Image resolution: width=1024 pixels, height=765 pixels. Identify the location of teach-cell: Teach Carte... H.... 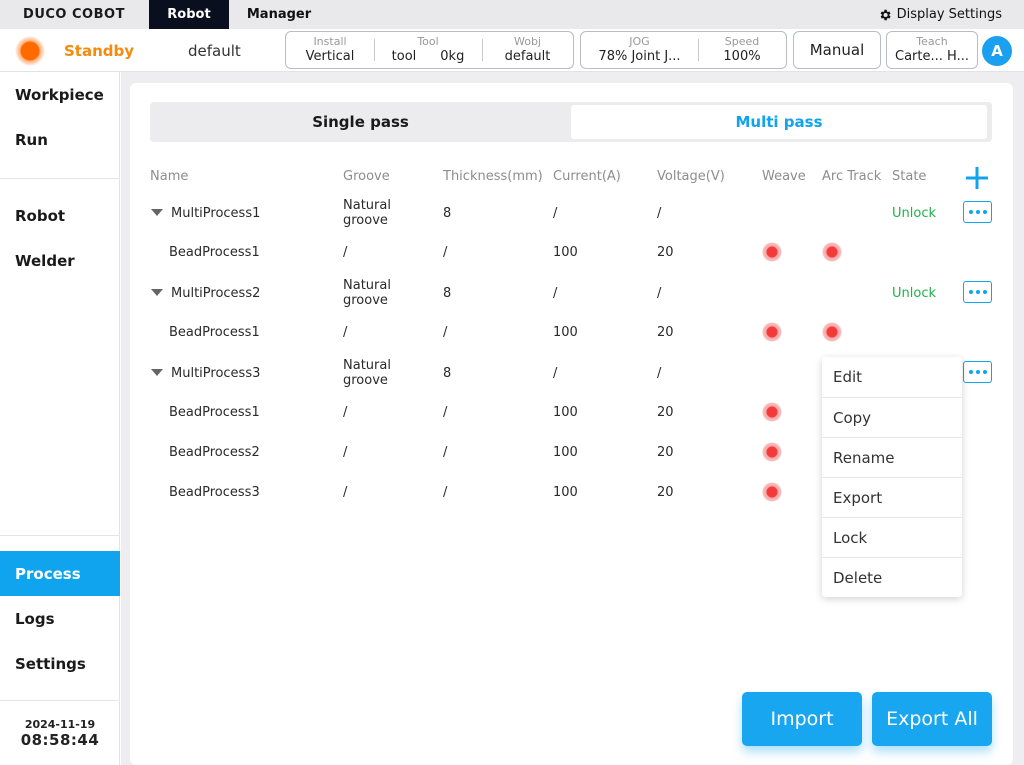
(932, 50).